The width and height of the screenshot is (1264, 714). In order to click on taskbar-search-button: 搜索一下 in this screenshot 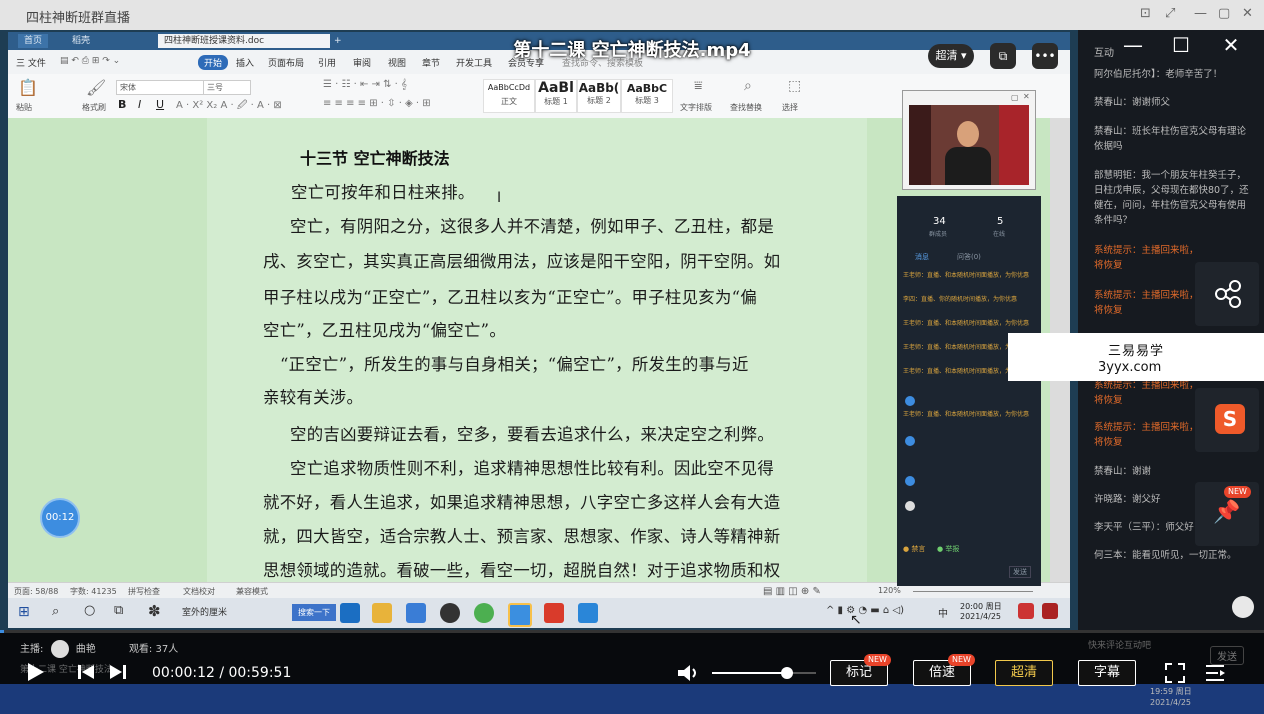, I will do `click(314, 612)`.